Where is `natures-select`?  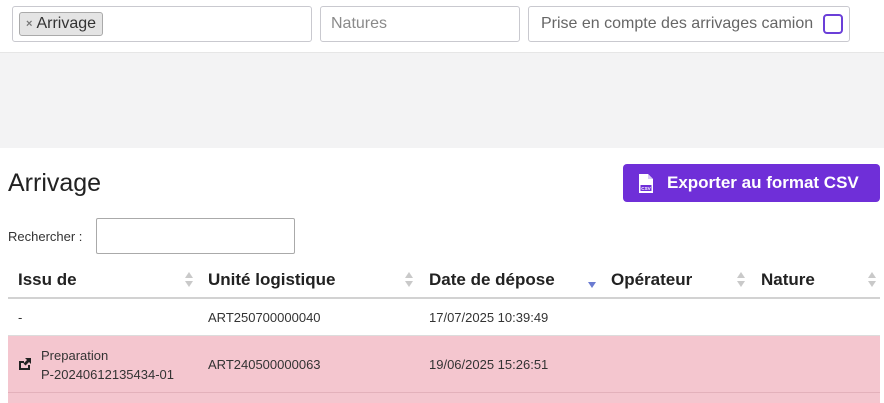
natures-select is located at coordinates (420, 24).